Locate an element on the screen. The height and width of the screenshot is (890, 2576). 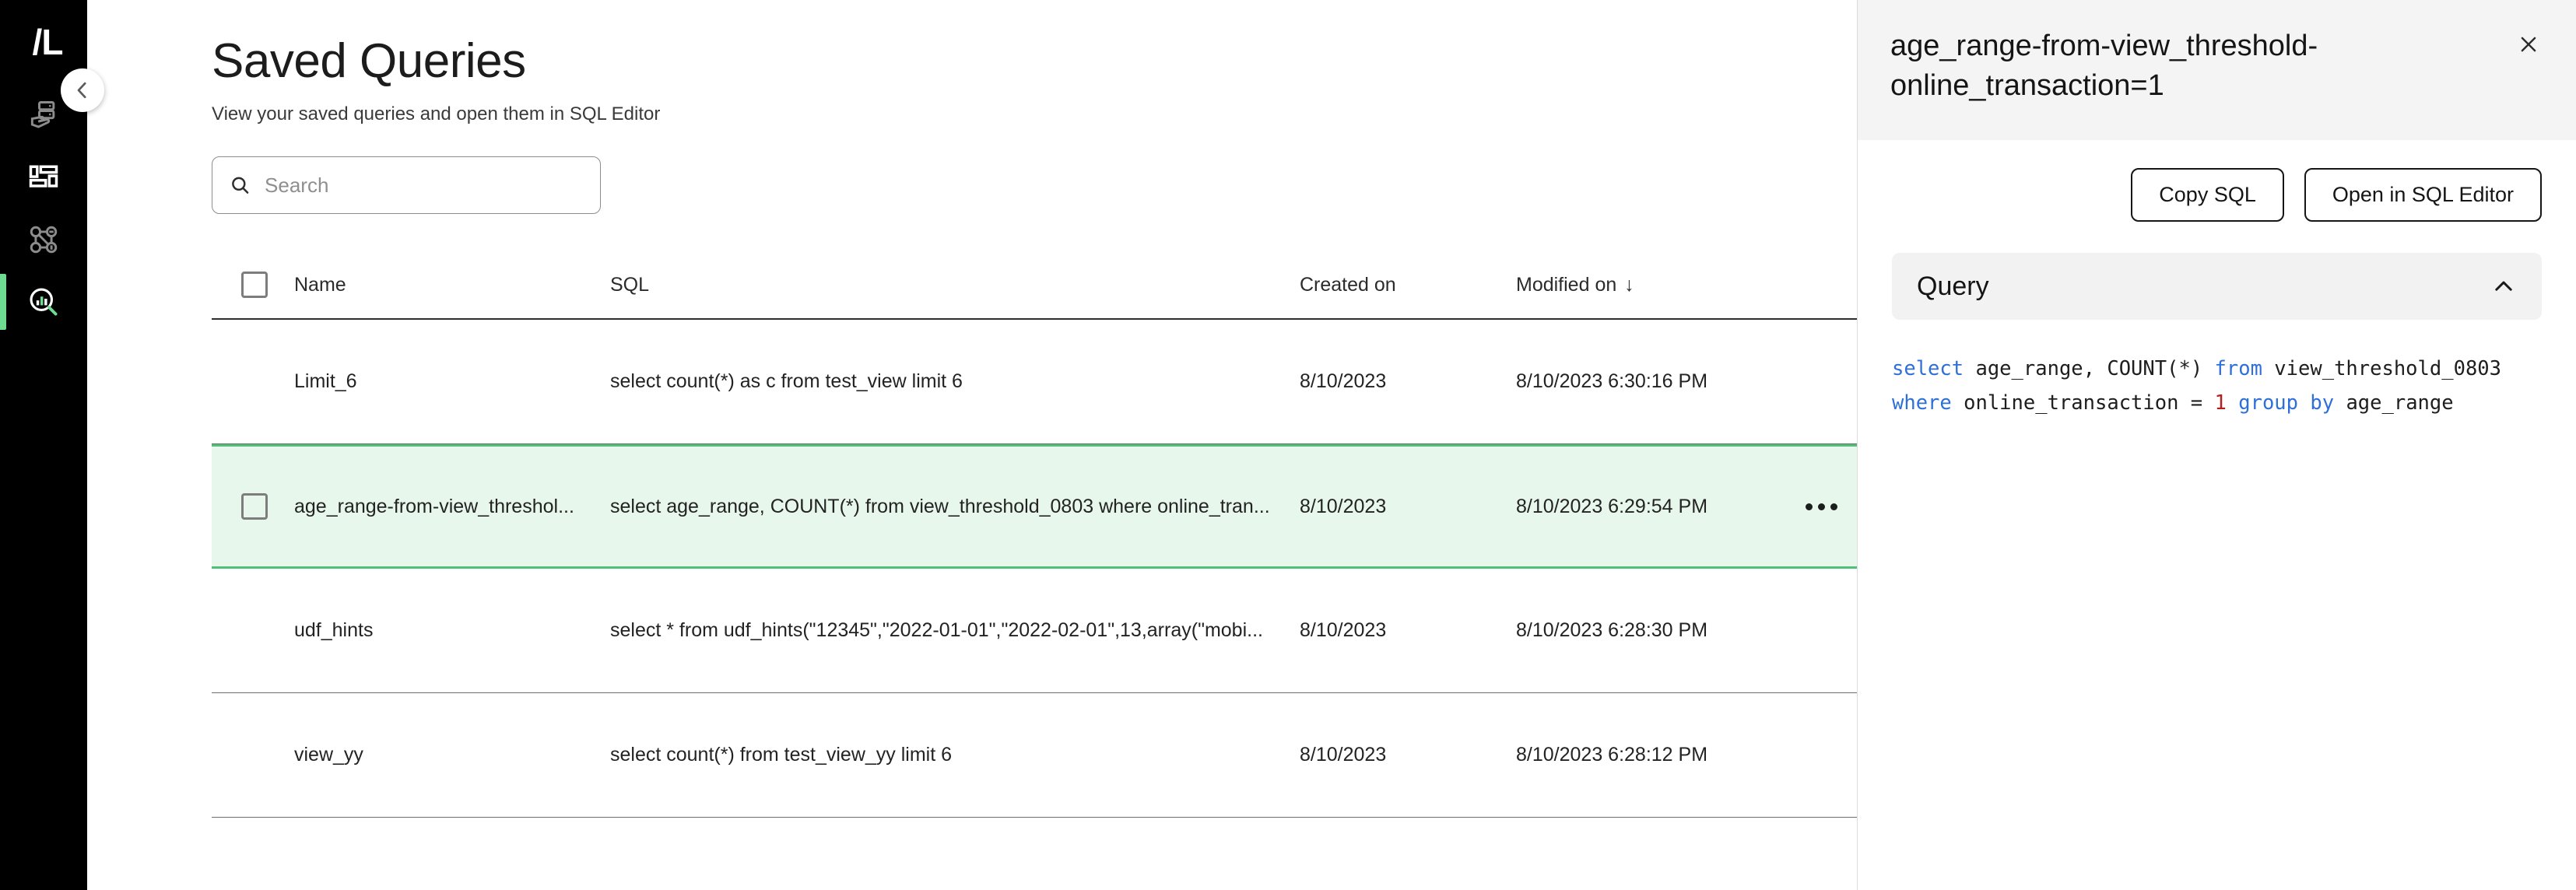
sql-keyword: group is located at coordinates (2269, 403).